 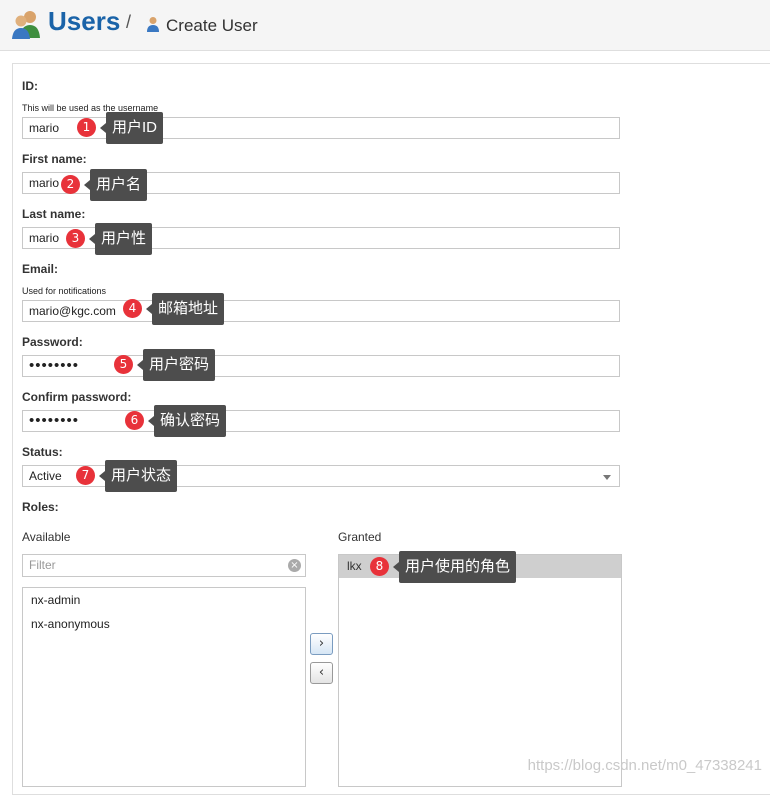 What do you see at coordinates (138, 476) in the screenshot?
I see `annotation-tooltip: 用户状态` at bounding box center [138, 476].